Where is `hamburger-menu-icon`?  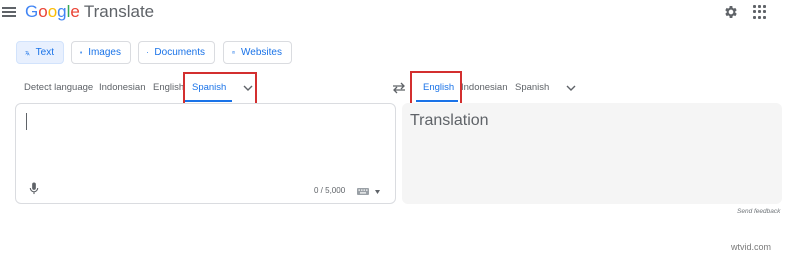 hamburger-menu-icon is located at coordinates (9, 12).